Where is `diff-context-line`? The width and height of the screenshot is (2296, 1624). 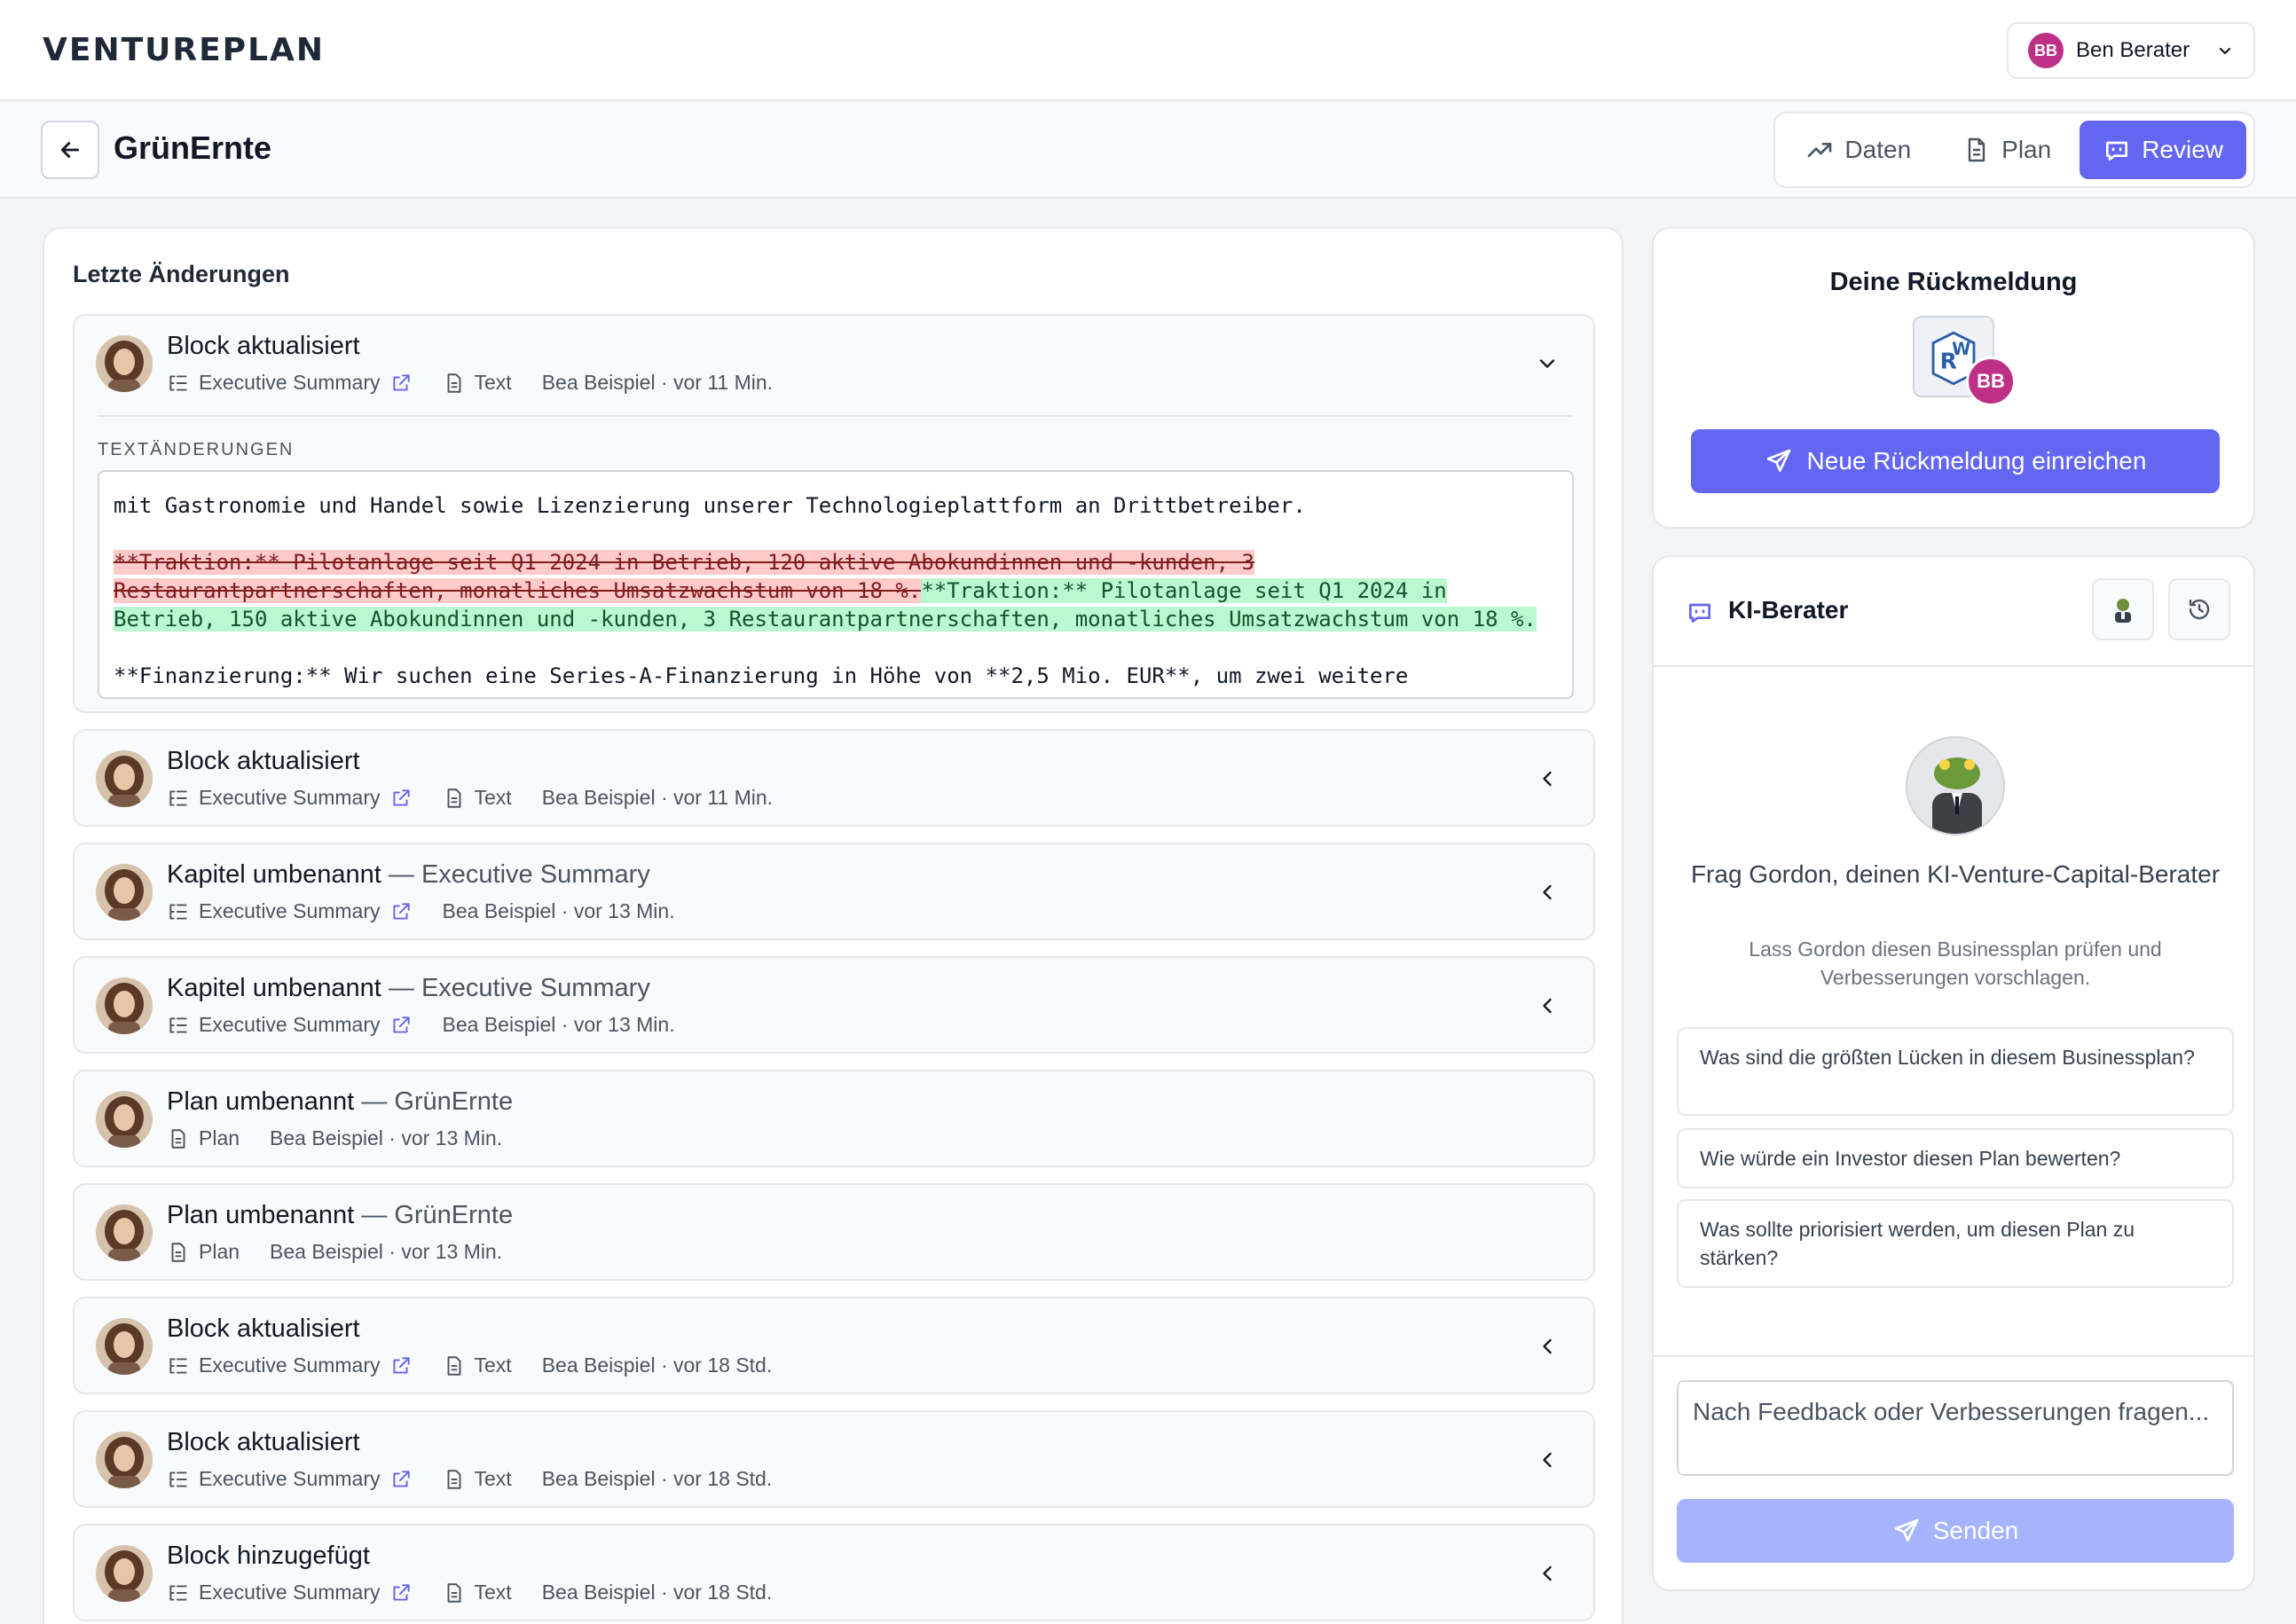 diff-context-line is located at coordinates (837, 482).